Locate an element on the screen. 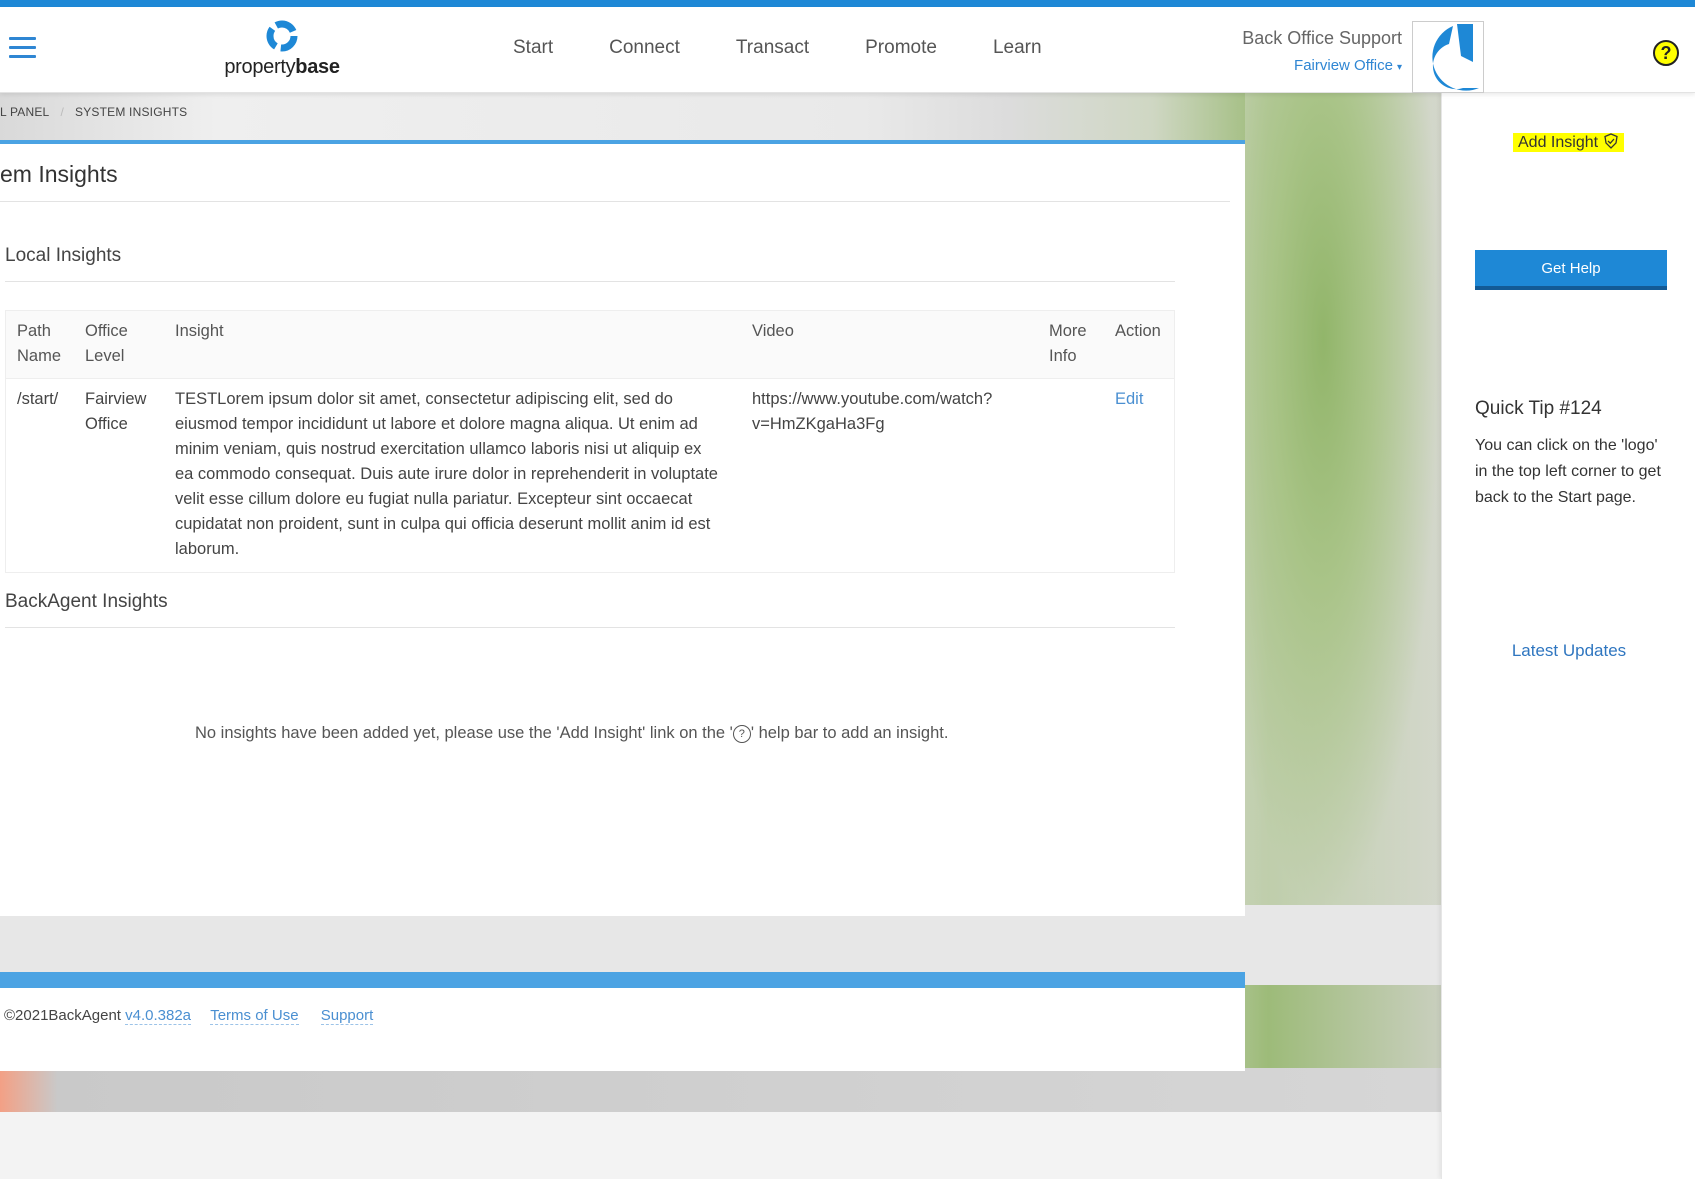 This screenshot has height=1179, width=1695. help-circle-icon: ? is located at coordinates (741, 734).